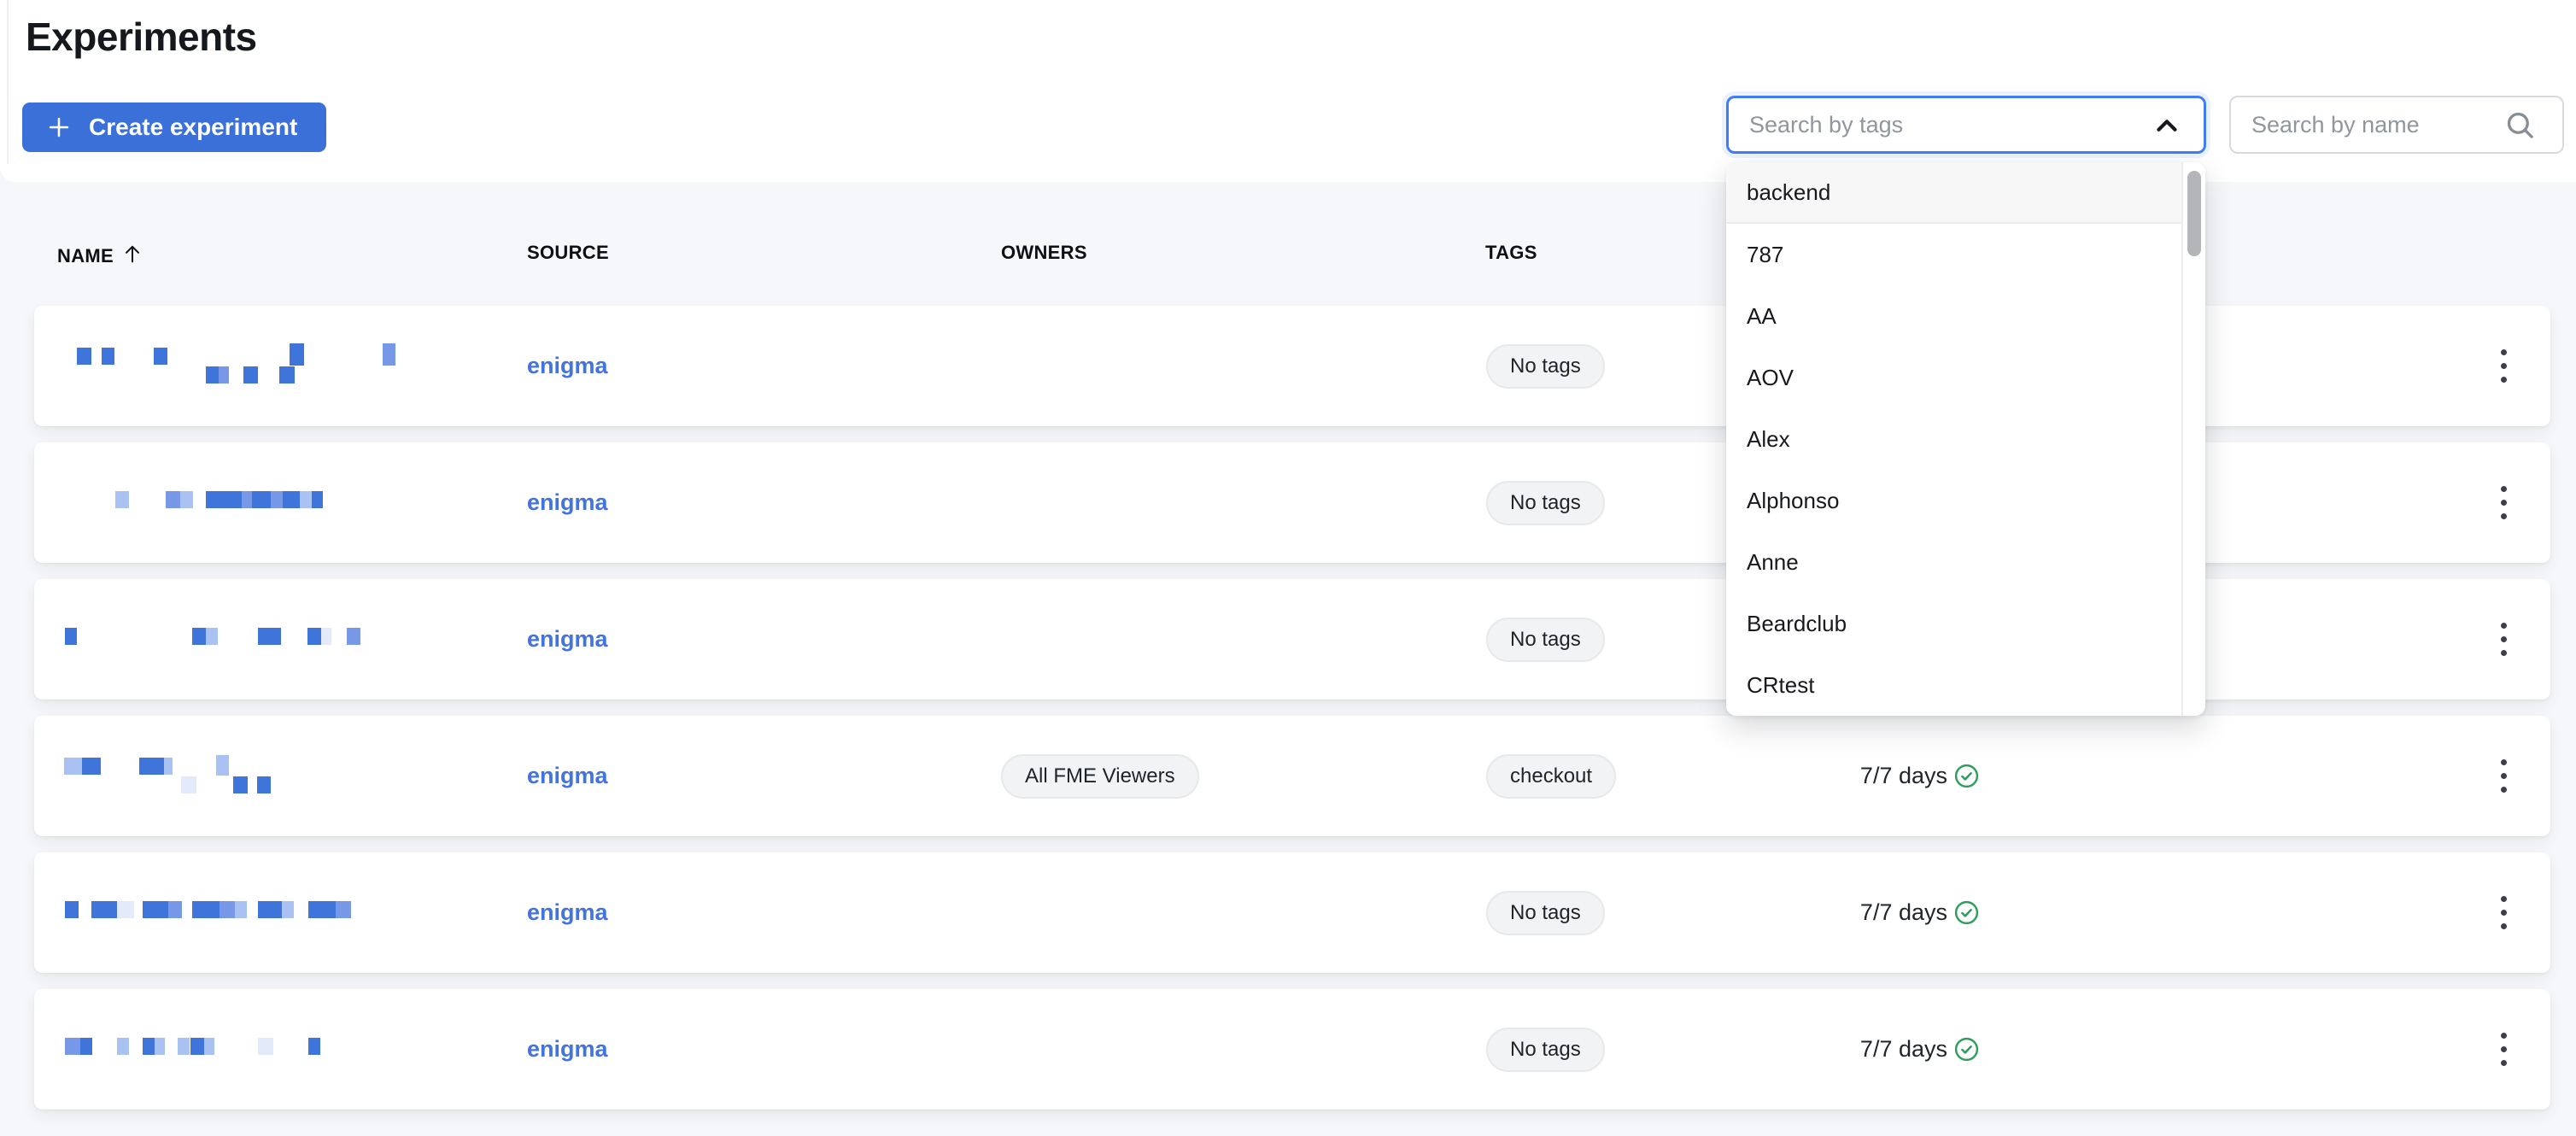 The image size is (2576, 1136). I want to click on tags-badge: checkout, so click(1551, 776).